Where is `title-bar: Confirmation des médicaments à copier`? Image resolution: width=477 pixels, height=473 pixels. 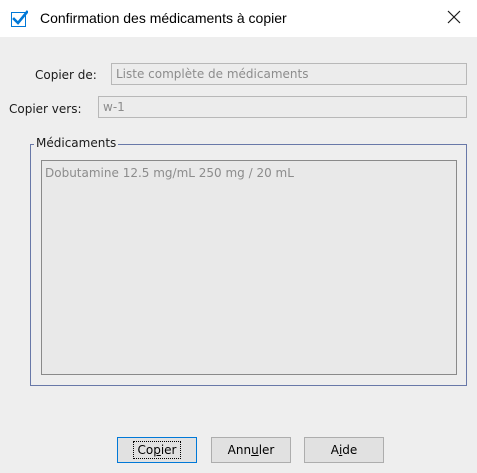
title-bar: Confirmation des médicaments à copier is located at coordinates (238, 18).